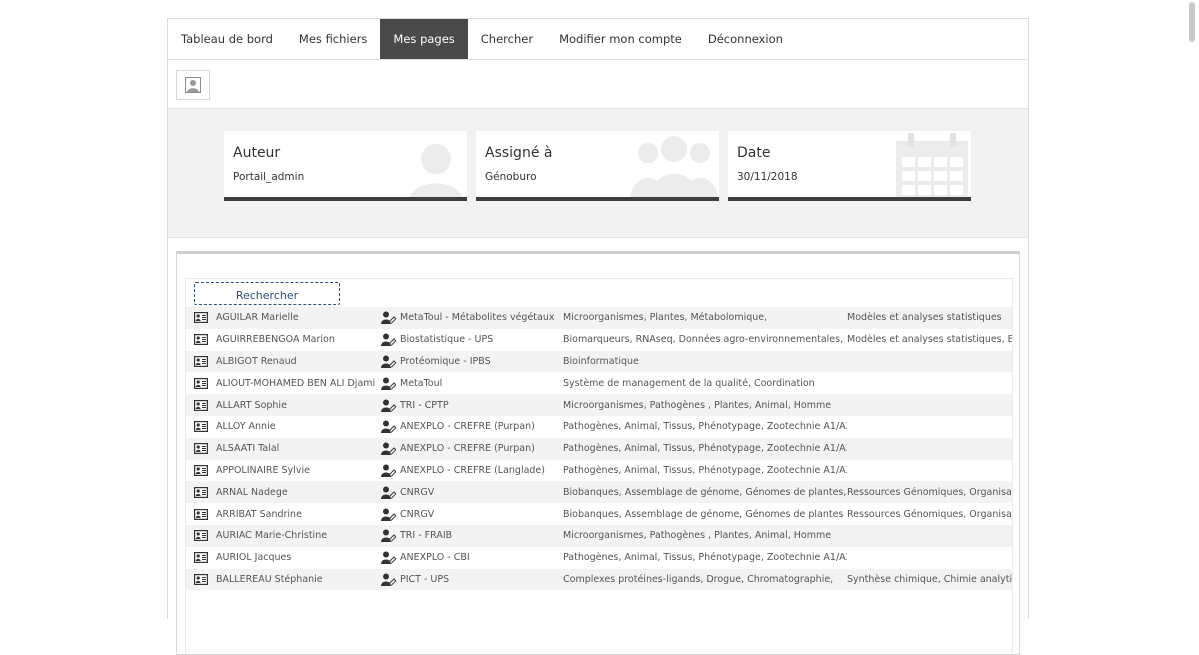 This screenshot has width=1199, height=655. Describe the element at coordinates (620, 39) in the screenshot. I see `tab-modifier-mon-compte: Modifier mon compte` at that location.